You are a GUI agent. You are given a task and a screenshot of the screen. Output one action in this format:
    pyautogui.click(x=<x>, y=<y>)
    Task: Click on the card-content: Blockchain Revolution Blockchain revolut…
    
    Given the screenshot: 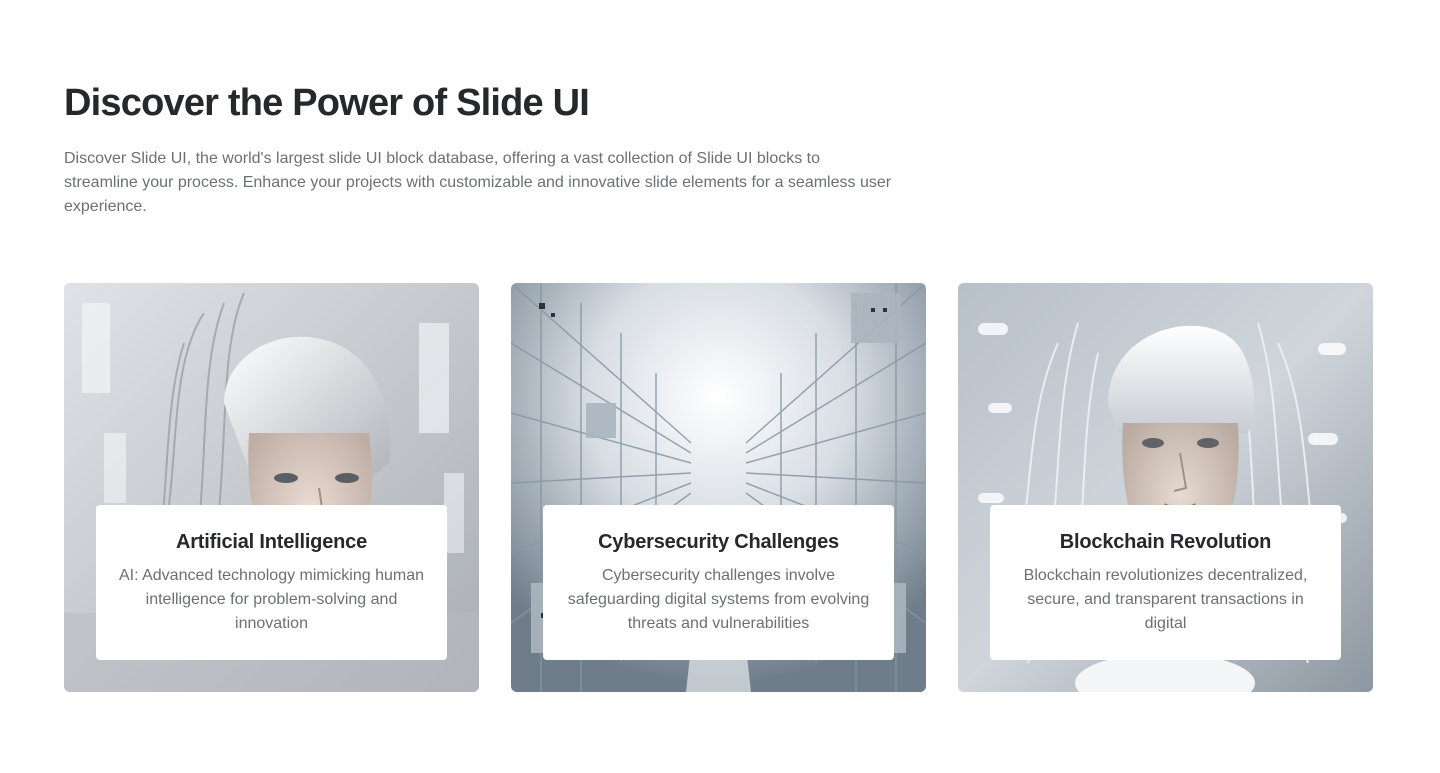 What is the action you would take?
    pyautogui.click(x=1165, y=582)
    